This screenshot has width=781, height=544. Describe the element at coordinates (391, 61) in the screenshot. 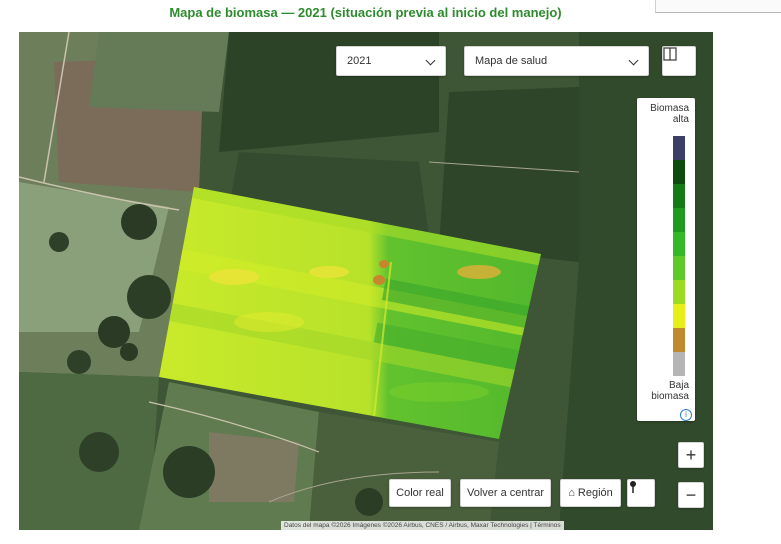

I see `year-select: 2021` at that location.